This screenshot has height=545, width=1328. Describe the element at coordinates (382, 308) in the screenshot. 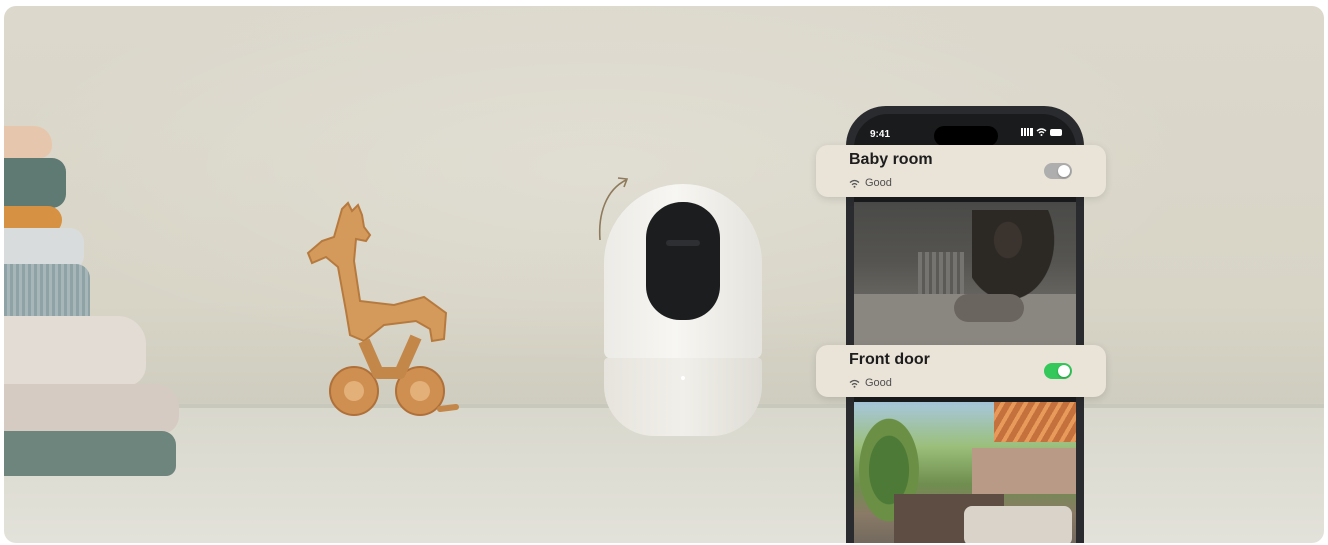

I see `wooden-giraffe-toy` at that location.